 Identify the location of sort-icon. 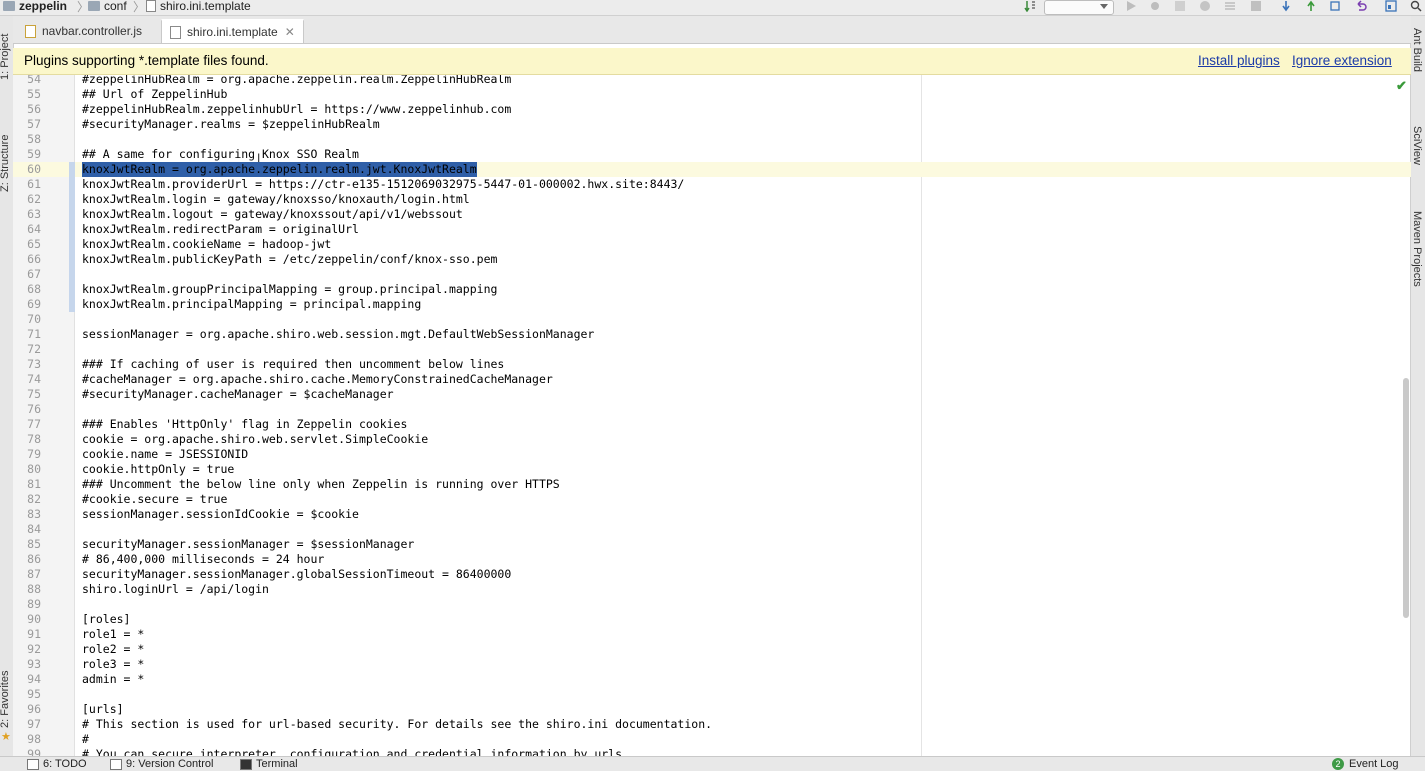
(1030, 6).